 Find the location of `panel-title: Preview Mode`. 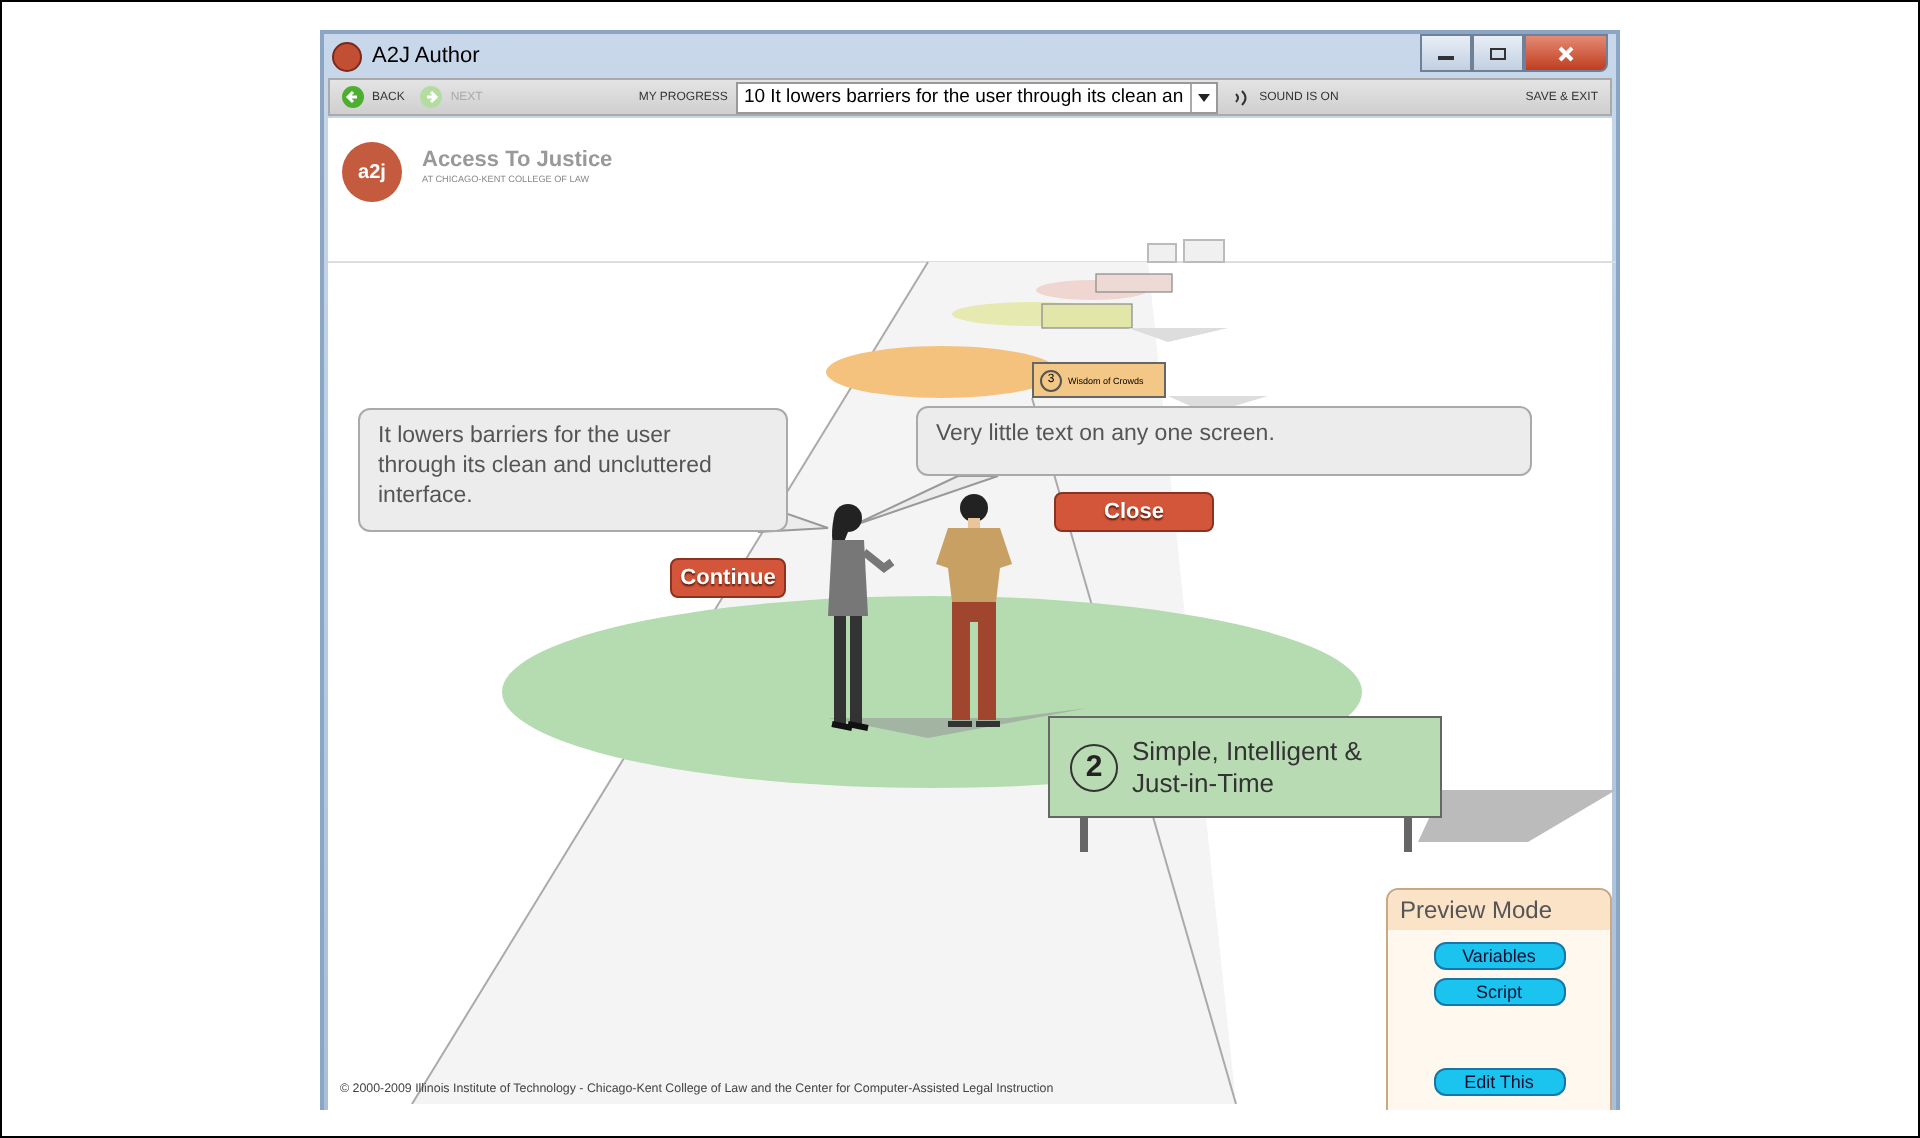

panel-title: Preview Mode is located at coordinates (1499, 910).